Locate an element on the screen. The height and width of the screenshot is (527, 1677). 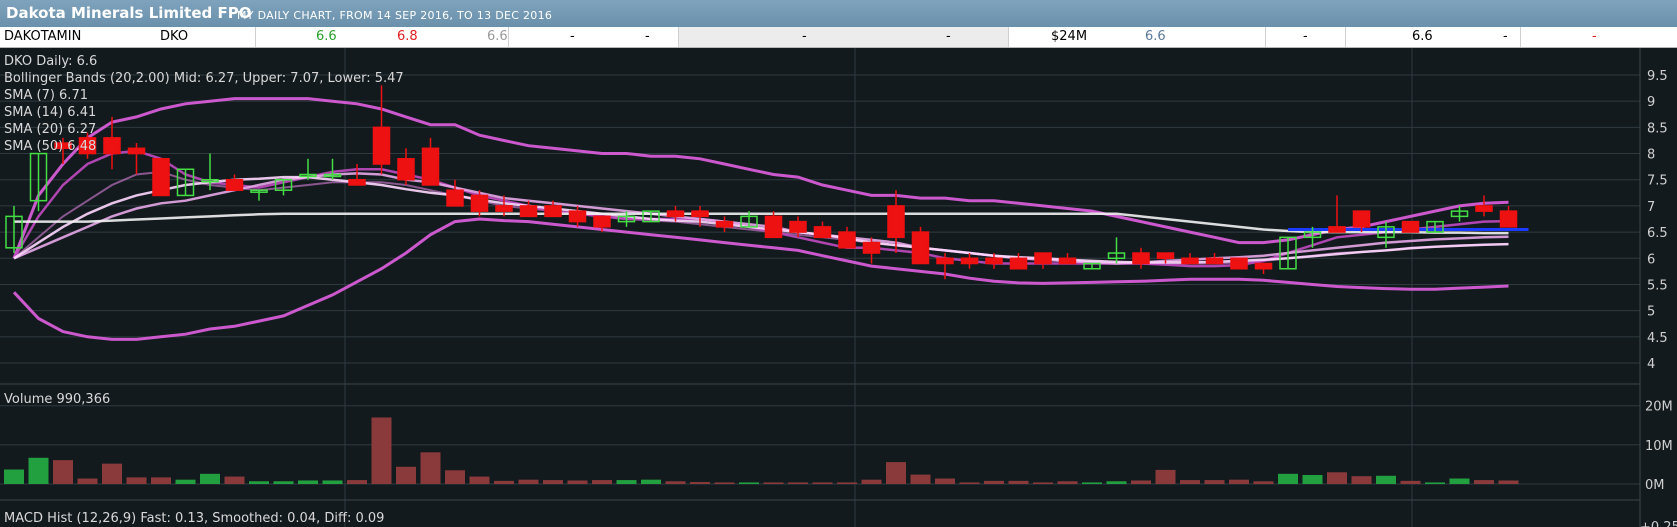
legend-daily: DKO Daily: 6.6 is located at coordinates (50, 61).